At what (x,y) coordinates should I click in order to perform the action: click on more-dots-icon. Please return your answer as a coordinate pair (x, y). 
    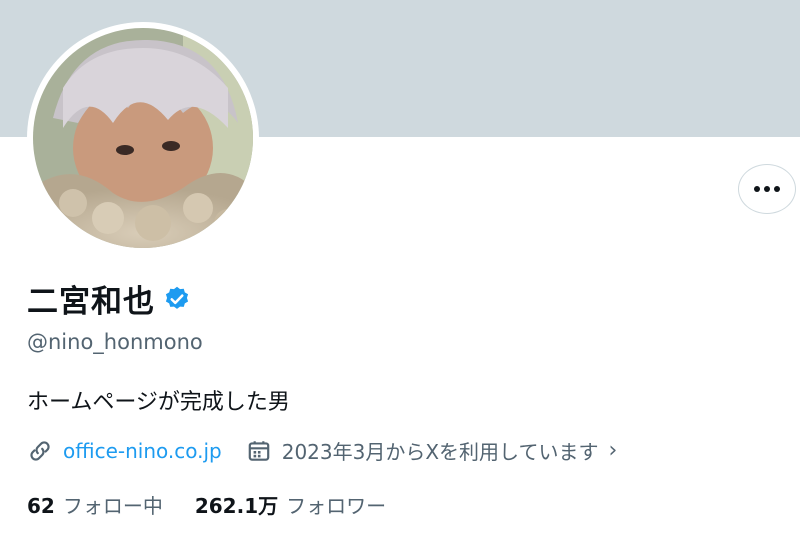
    Looking at the image, I should click on (757, 189).